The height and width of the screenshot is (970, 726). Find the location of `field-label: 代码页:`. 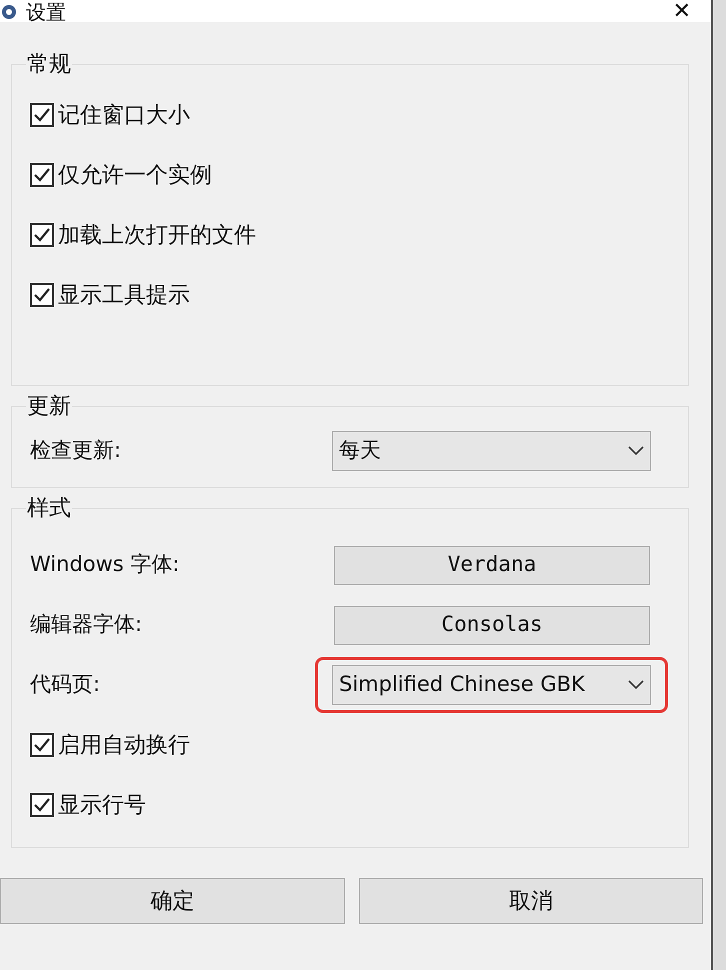

field-label: 代码页: is located at coordinates (65, 684).